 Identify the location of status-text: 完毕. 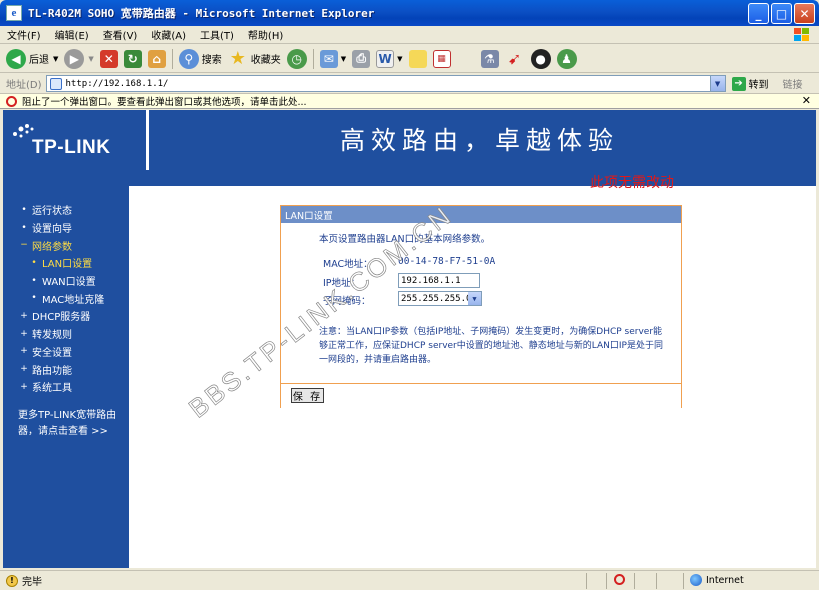
(32, 582).